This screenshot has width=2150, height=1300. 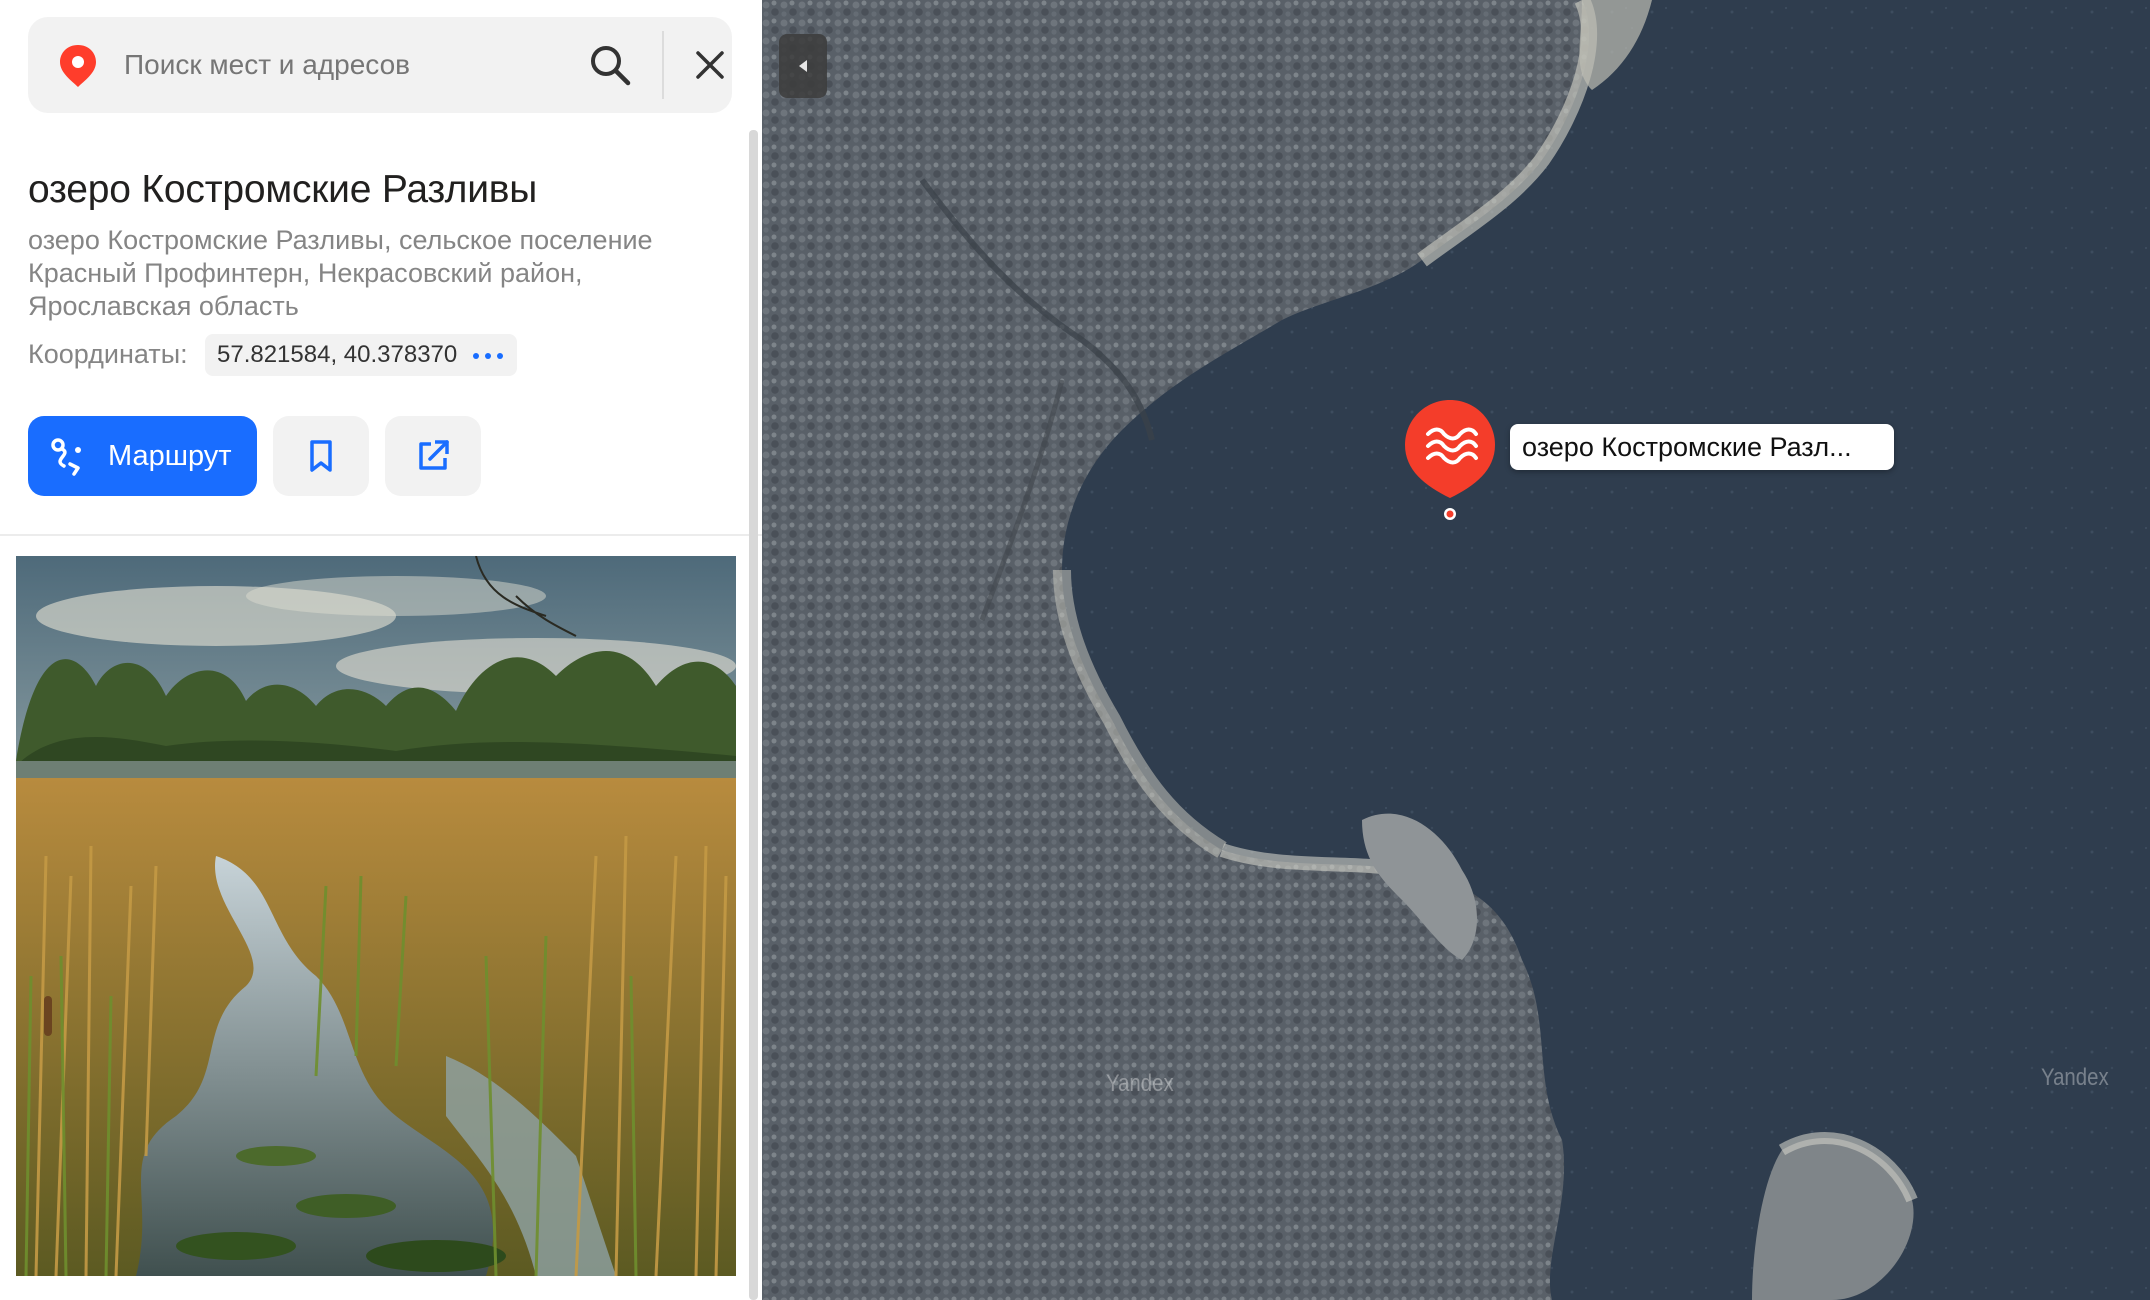 I want to click on coordinates-value: 57.821584, 40.378370, so click(x=337, y=355).